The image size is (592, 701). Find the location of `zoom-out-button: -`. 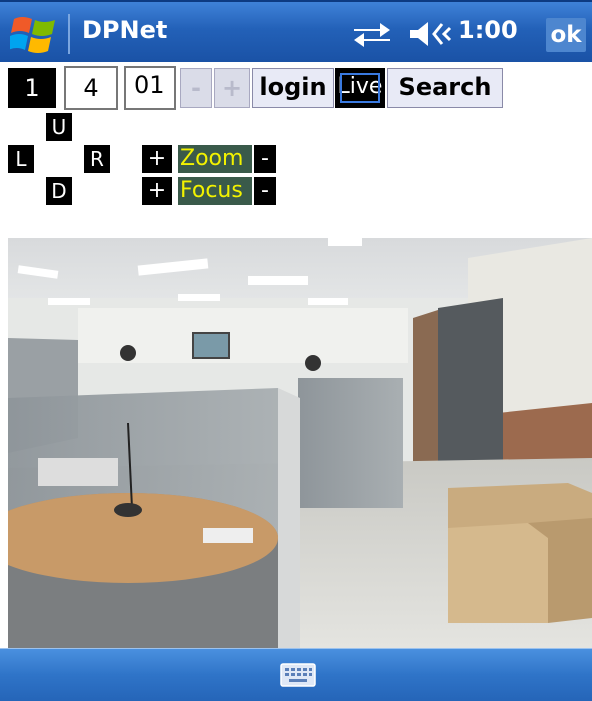

zoom-out-button: - is located at coordinates (265, 159).